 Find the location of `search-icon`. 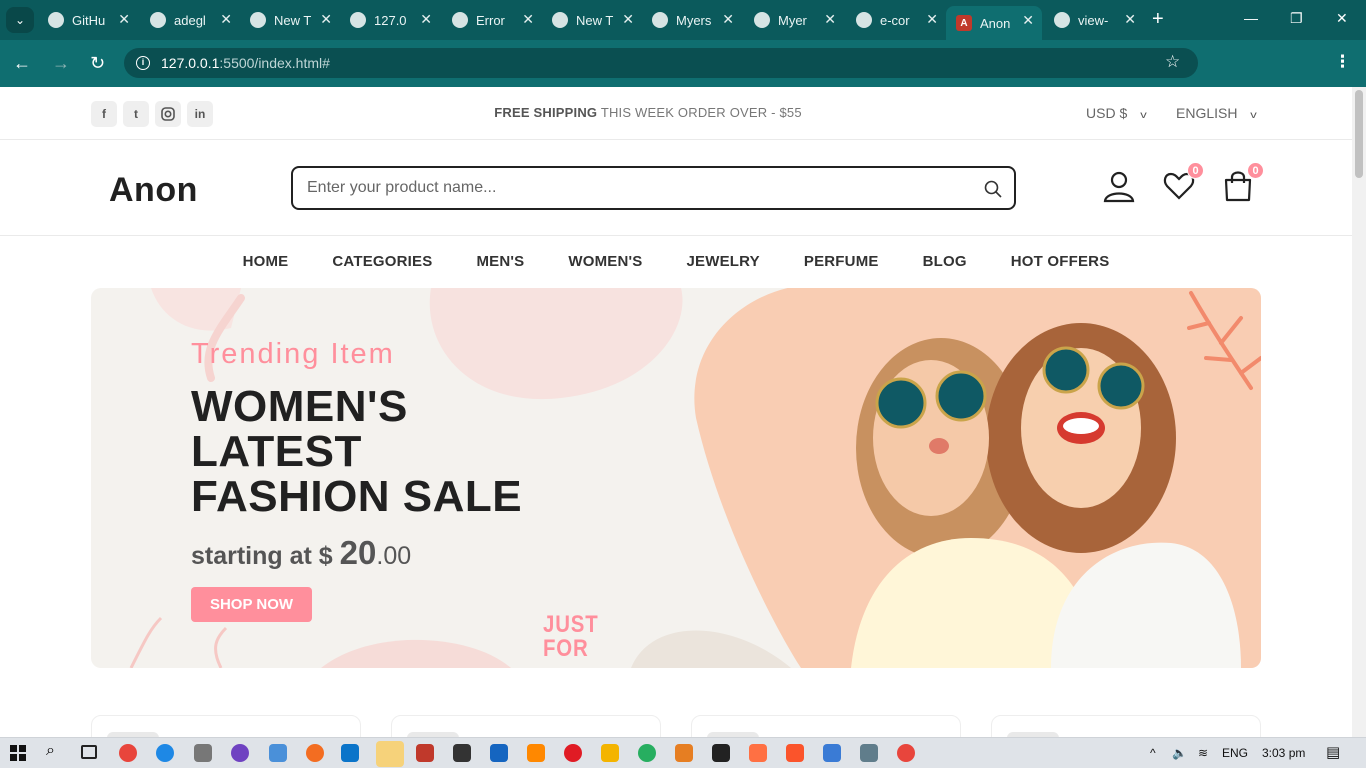

search-icon is located at coordinates (993, 189).